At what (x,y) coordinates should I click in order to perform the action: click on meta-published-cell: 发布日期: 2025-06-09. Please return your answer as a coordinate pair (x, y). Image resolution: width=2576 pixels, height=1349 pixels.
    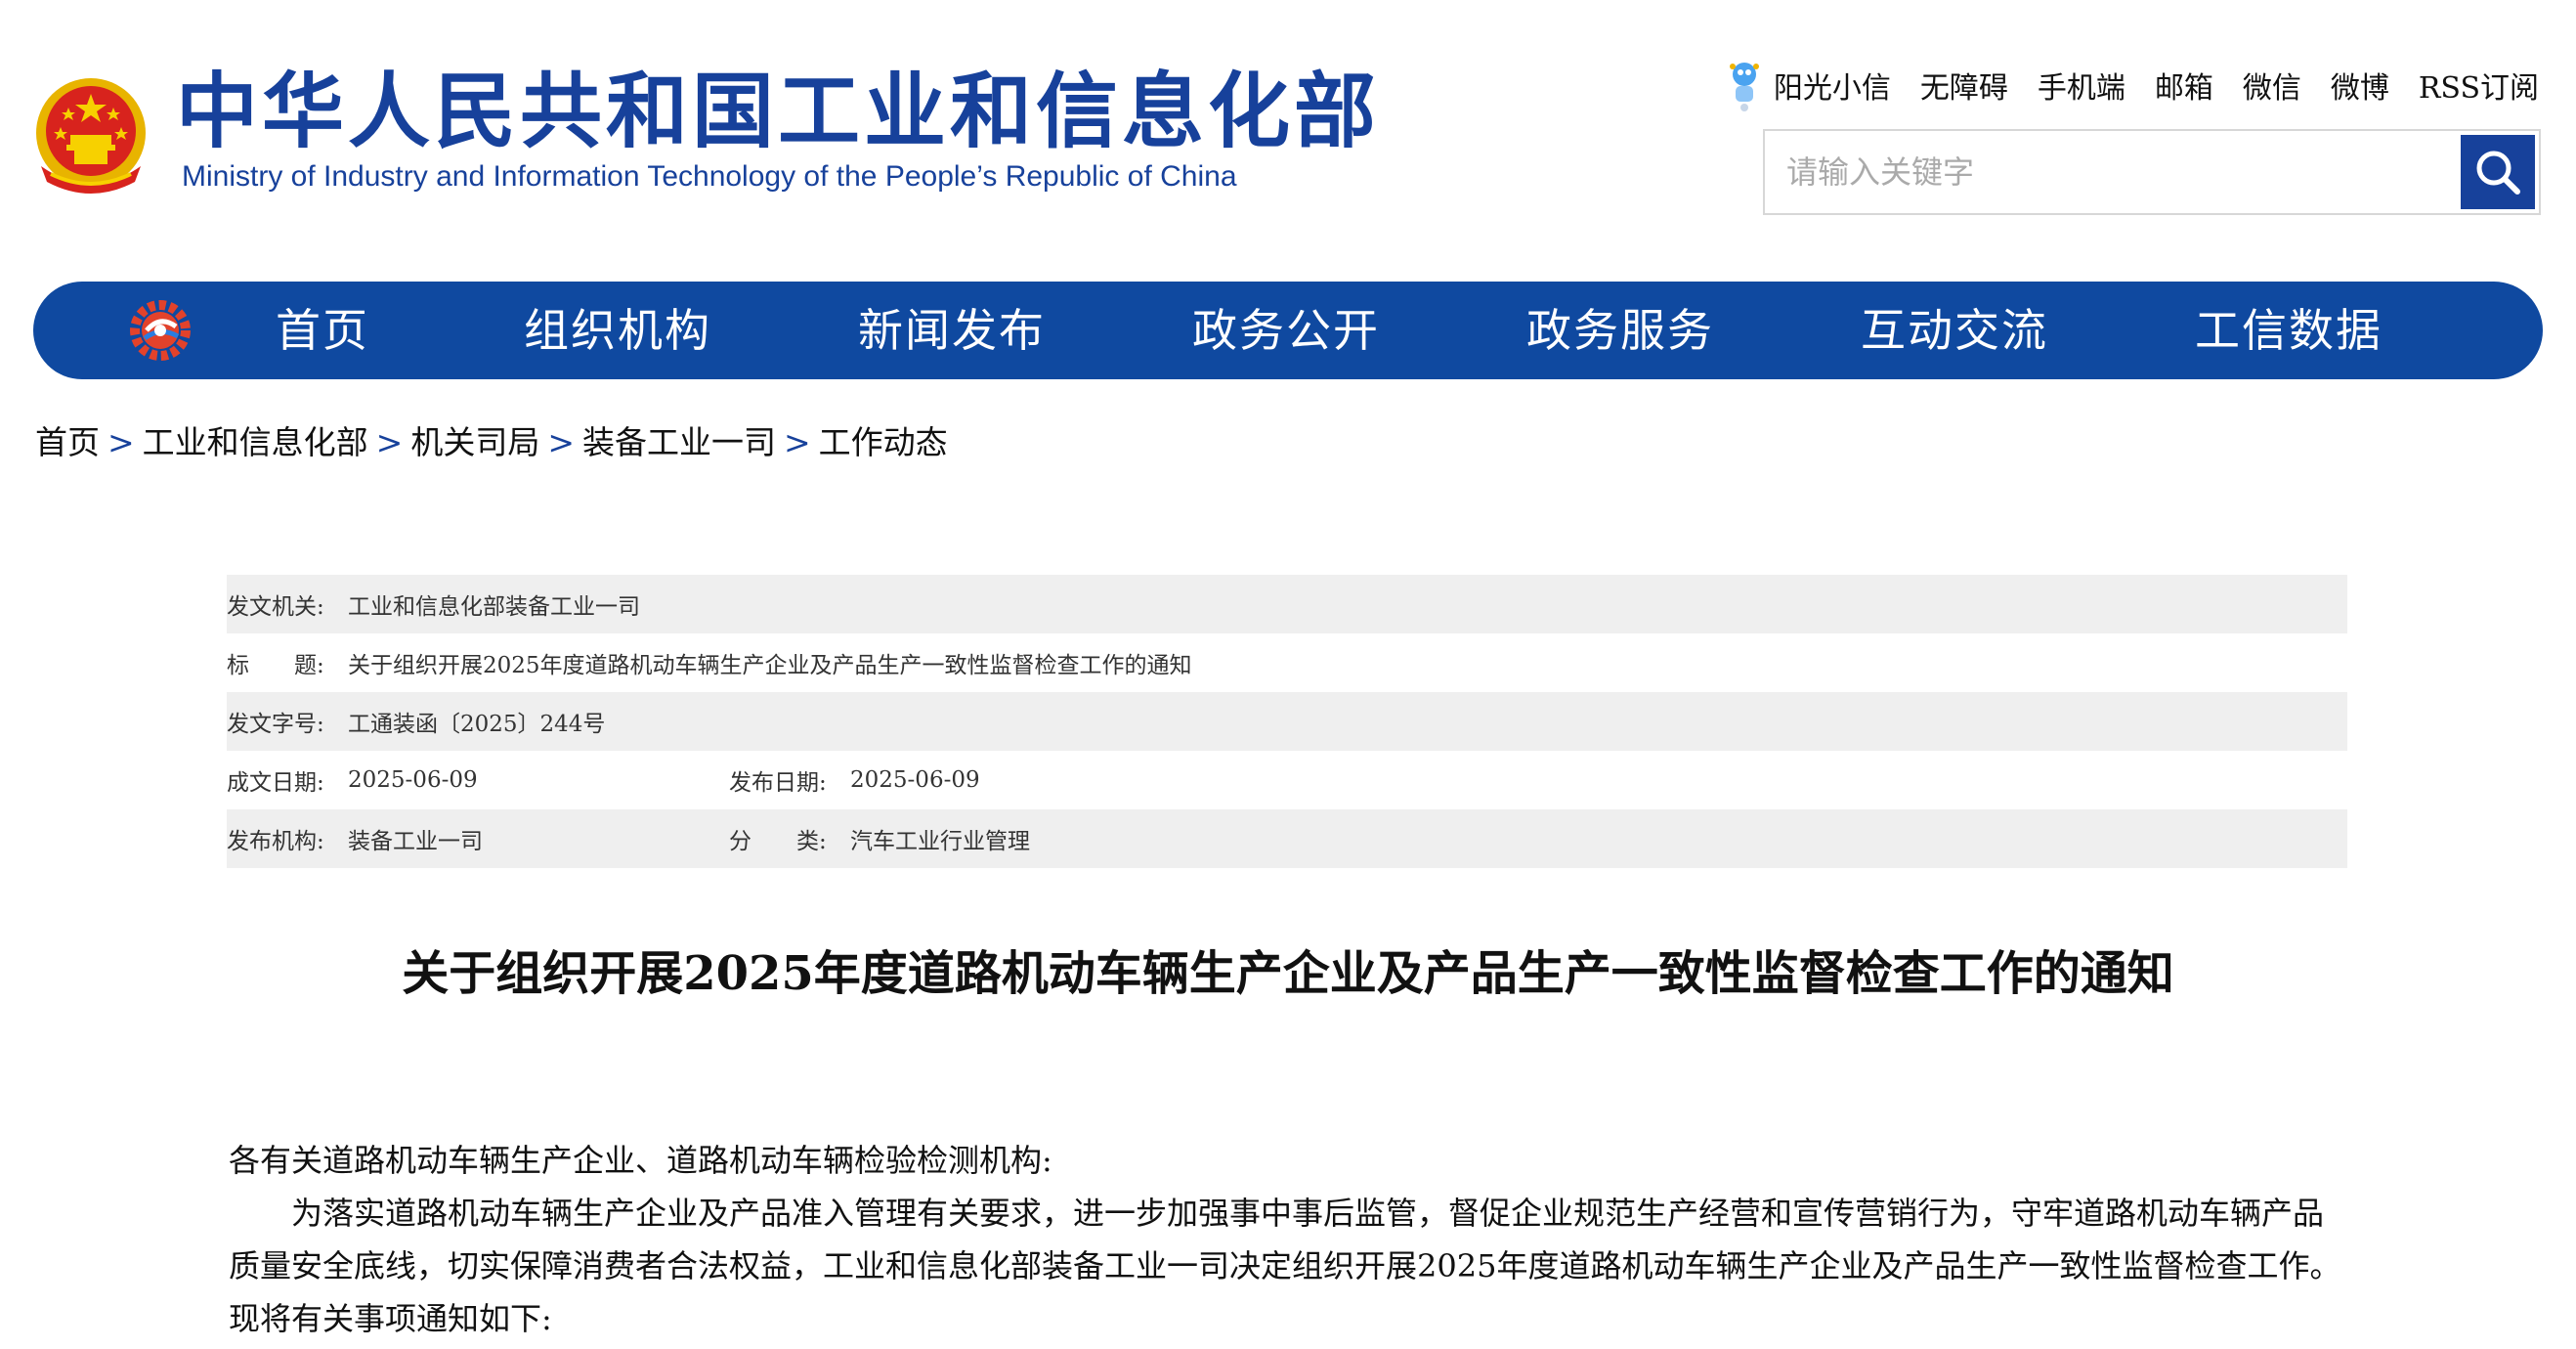
    Looking at the image, I should click on (855, 780).